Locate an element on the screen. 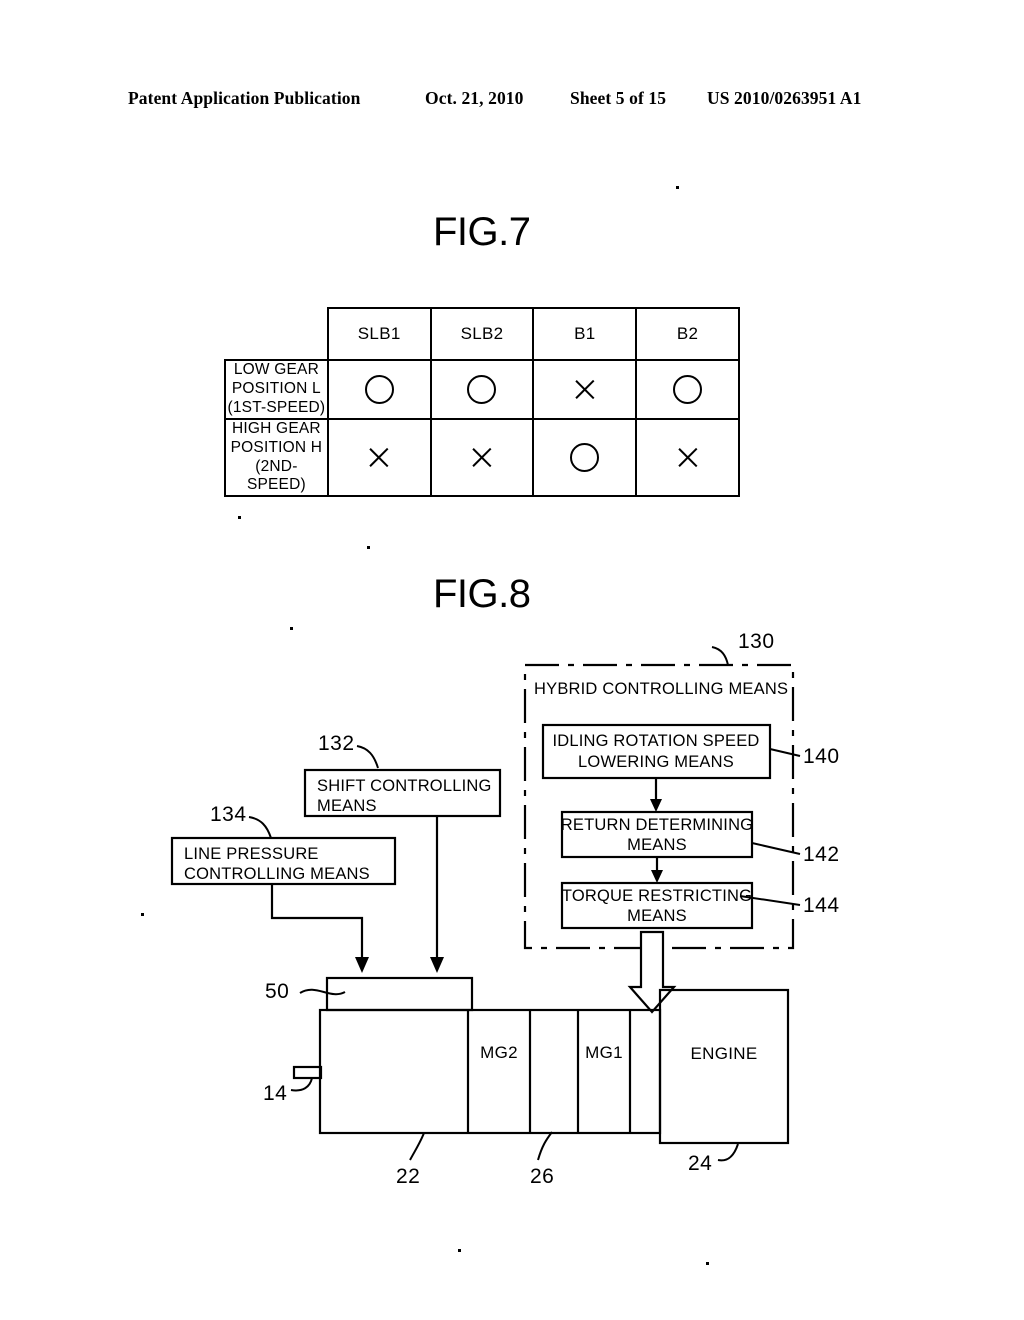 The image size is (1024, 1320). block-144-line2: MEANS is located at coordinates (657, 916).